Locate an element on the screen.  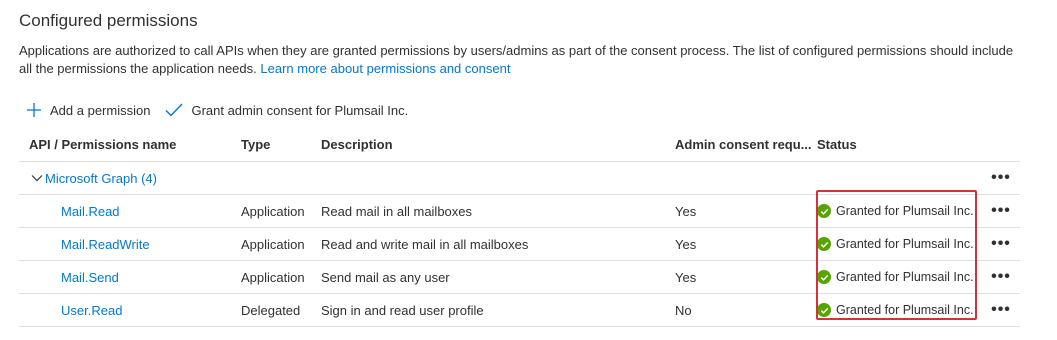
permission-description: Sign in and read user profile is located at coordinates (402, 310).